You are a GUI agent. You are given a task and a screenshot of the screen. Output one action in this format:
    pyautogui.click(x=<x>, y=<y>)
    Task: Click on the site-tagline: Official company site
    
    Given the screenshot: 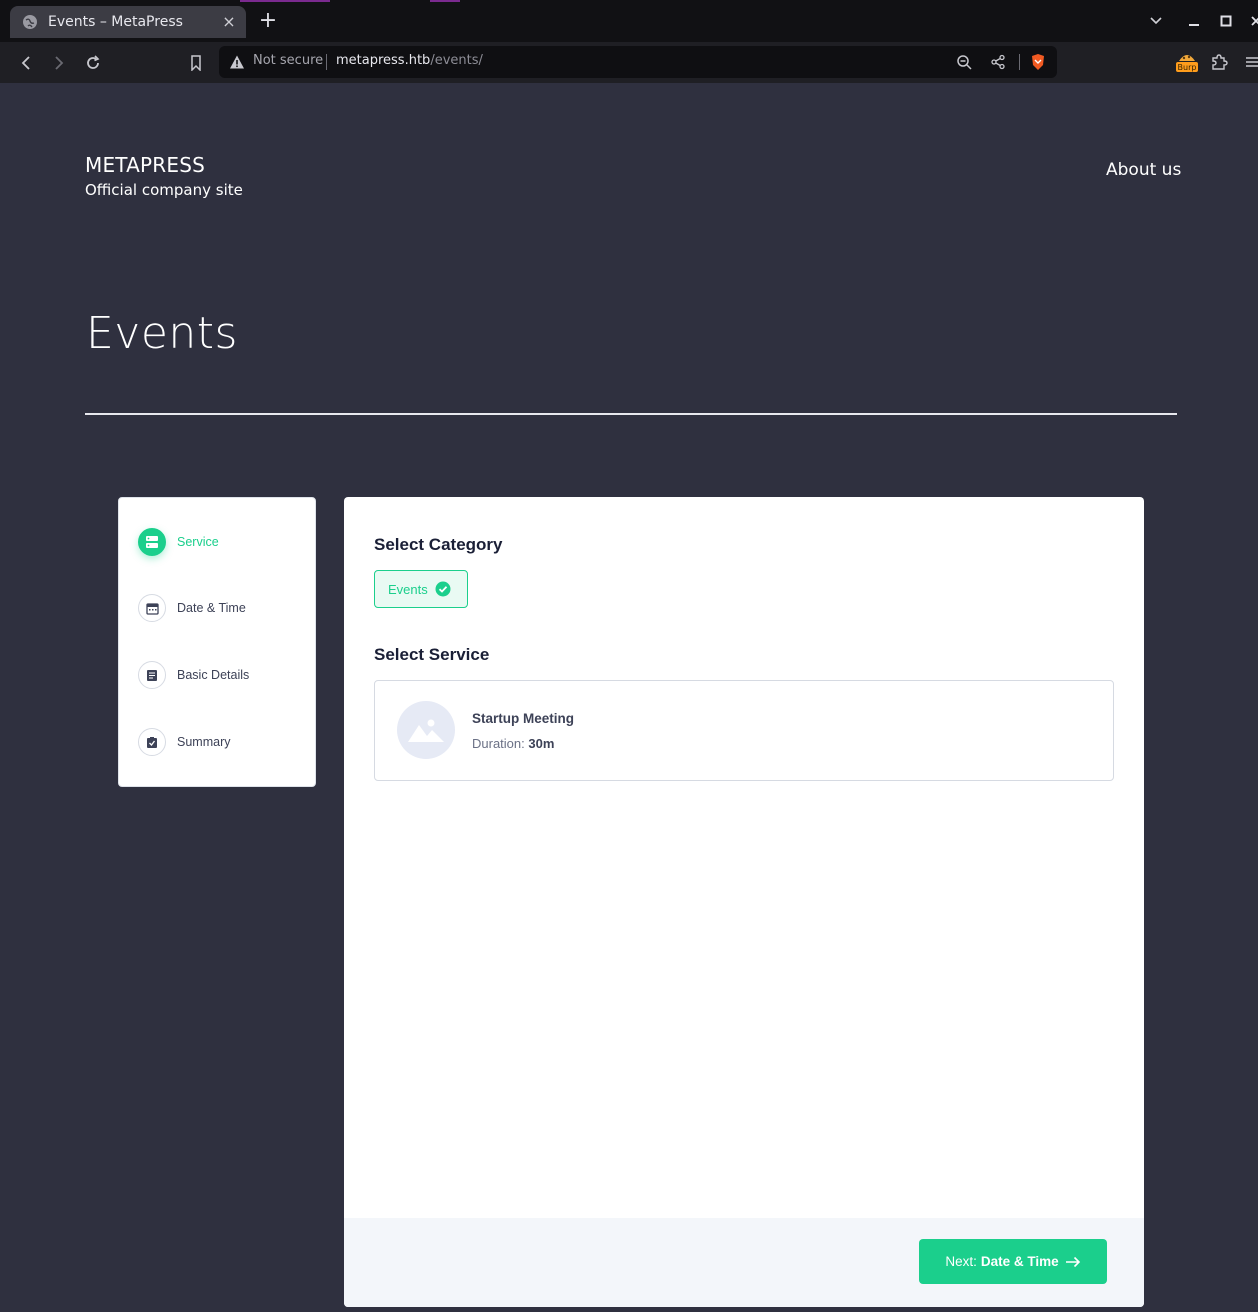 What is the action you would take?
    pyautogui.click(x=164, y=190)
    